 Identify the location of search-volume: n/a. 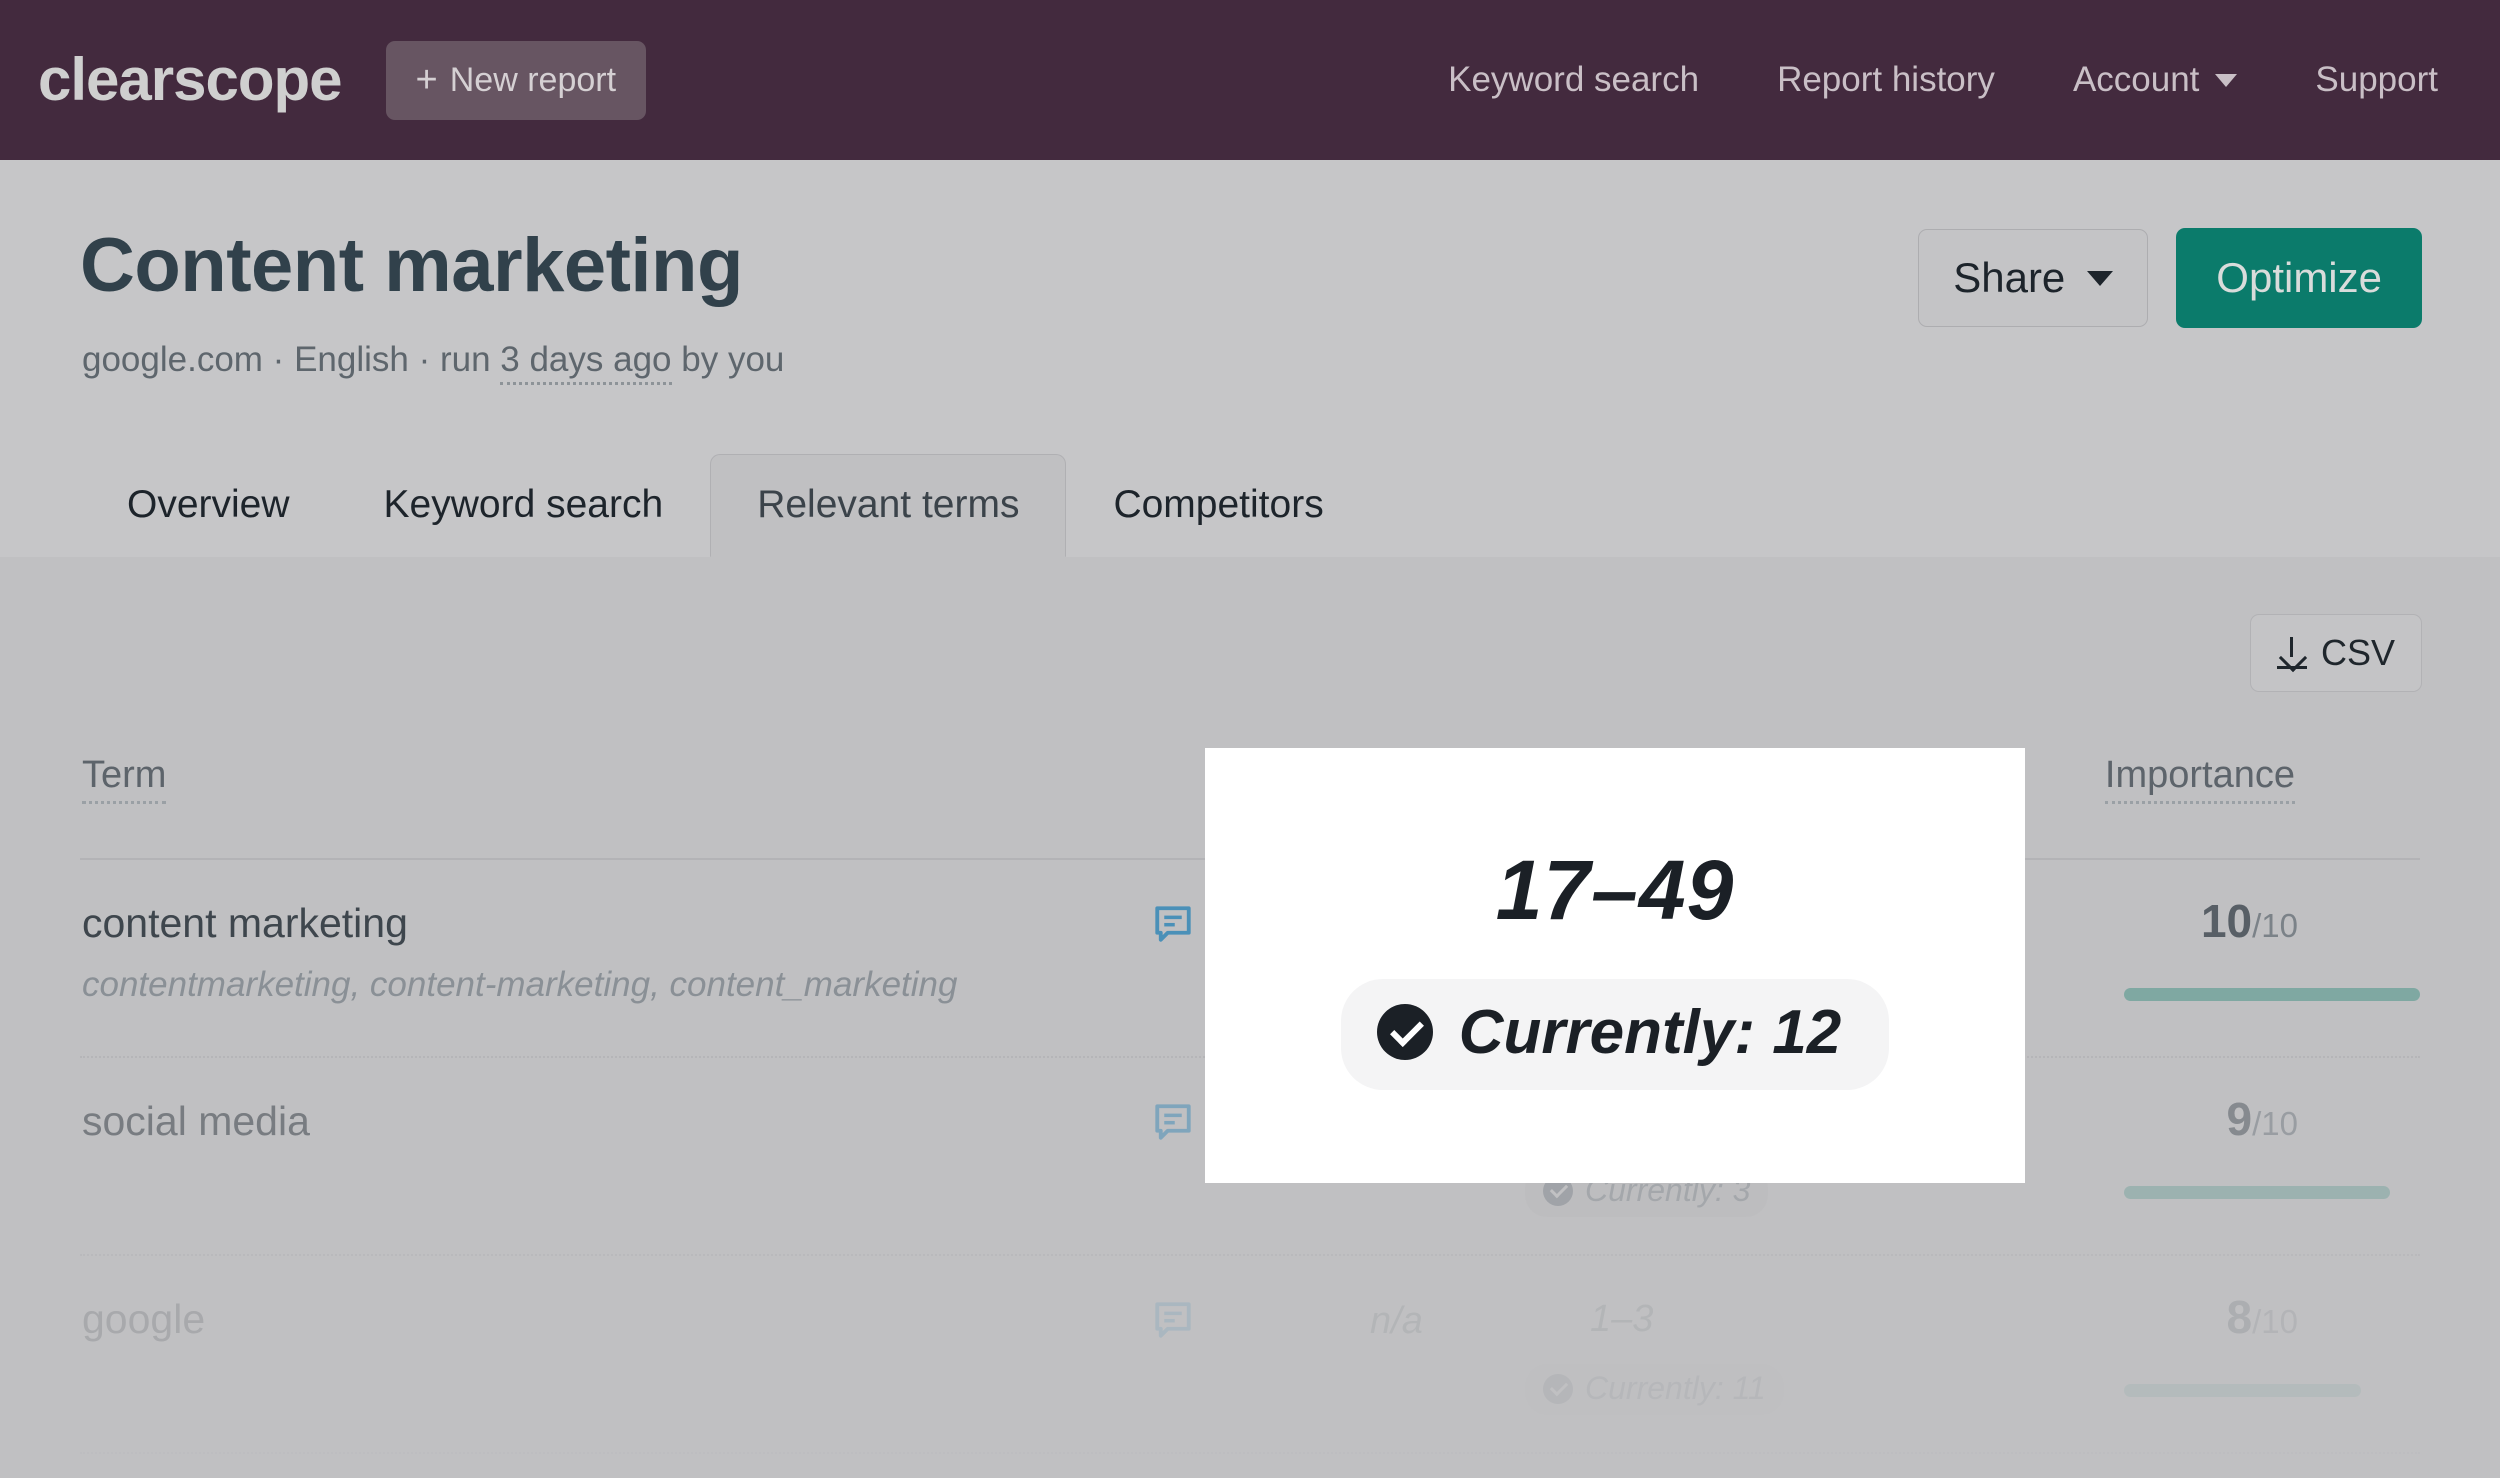
(1396, 1321).